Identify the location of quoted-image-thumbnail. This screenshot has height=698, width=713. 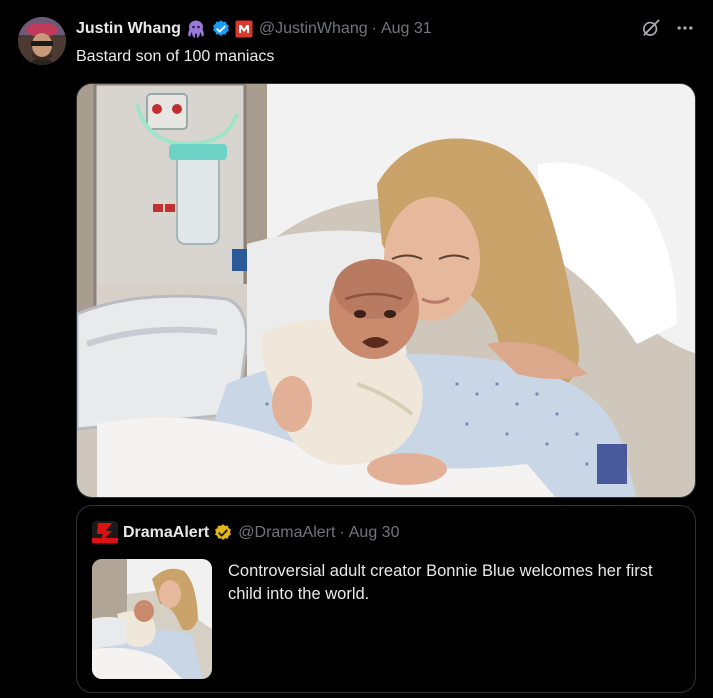
(152, 619).